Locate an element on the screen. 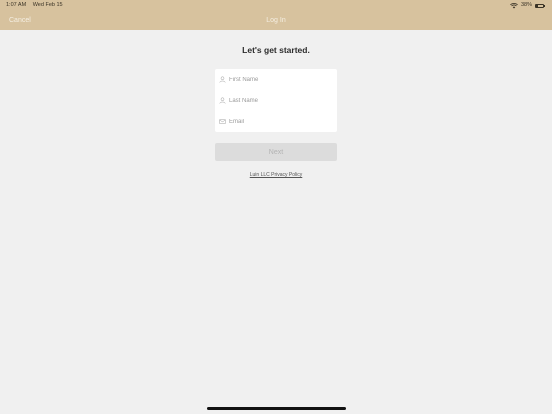 The image size is (552, 414). status-indicators: 38% is located at coordinates (527, 5).